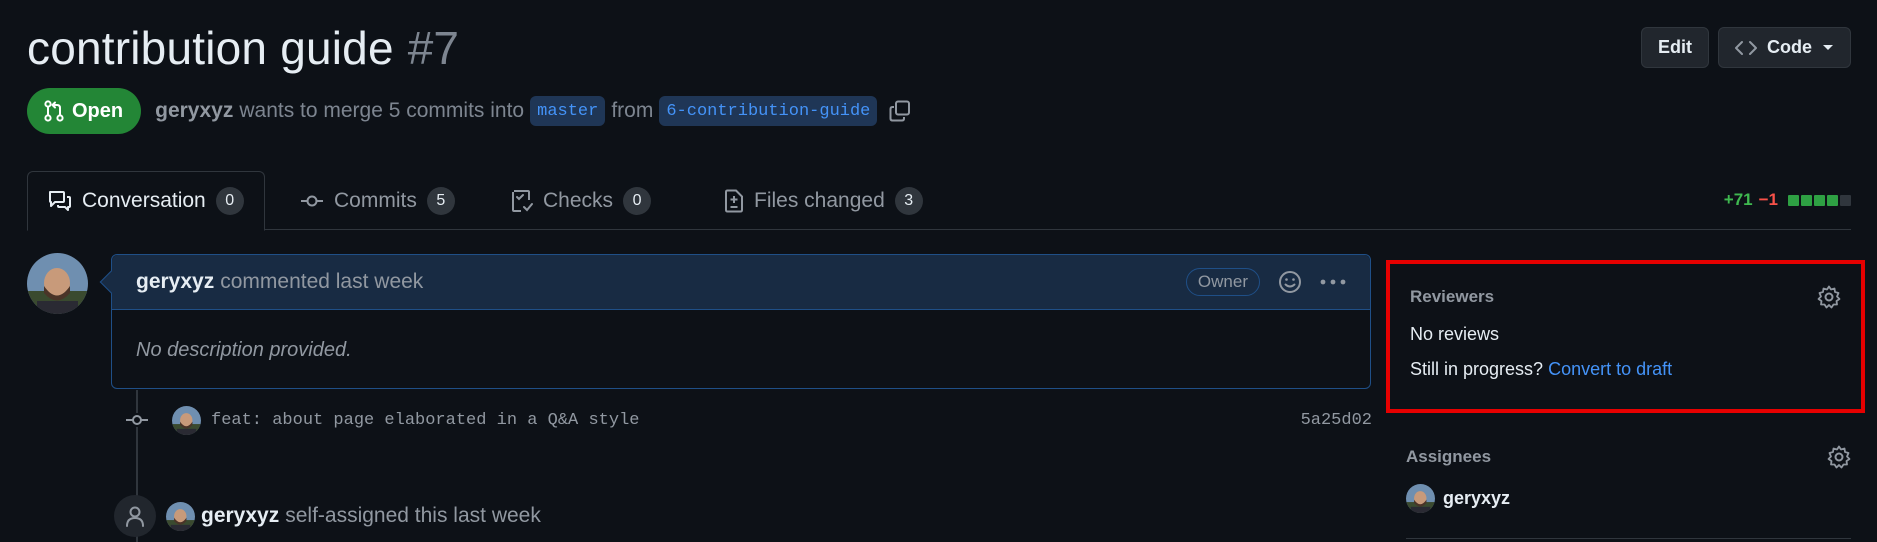  Describe the element at coordinates (1628, 538) in the screenshot. I see `sidebar-divider` at that location.